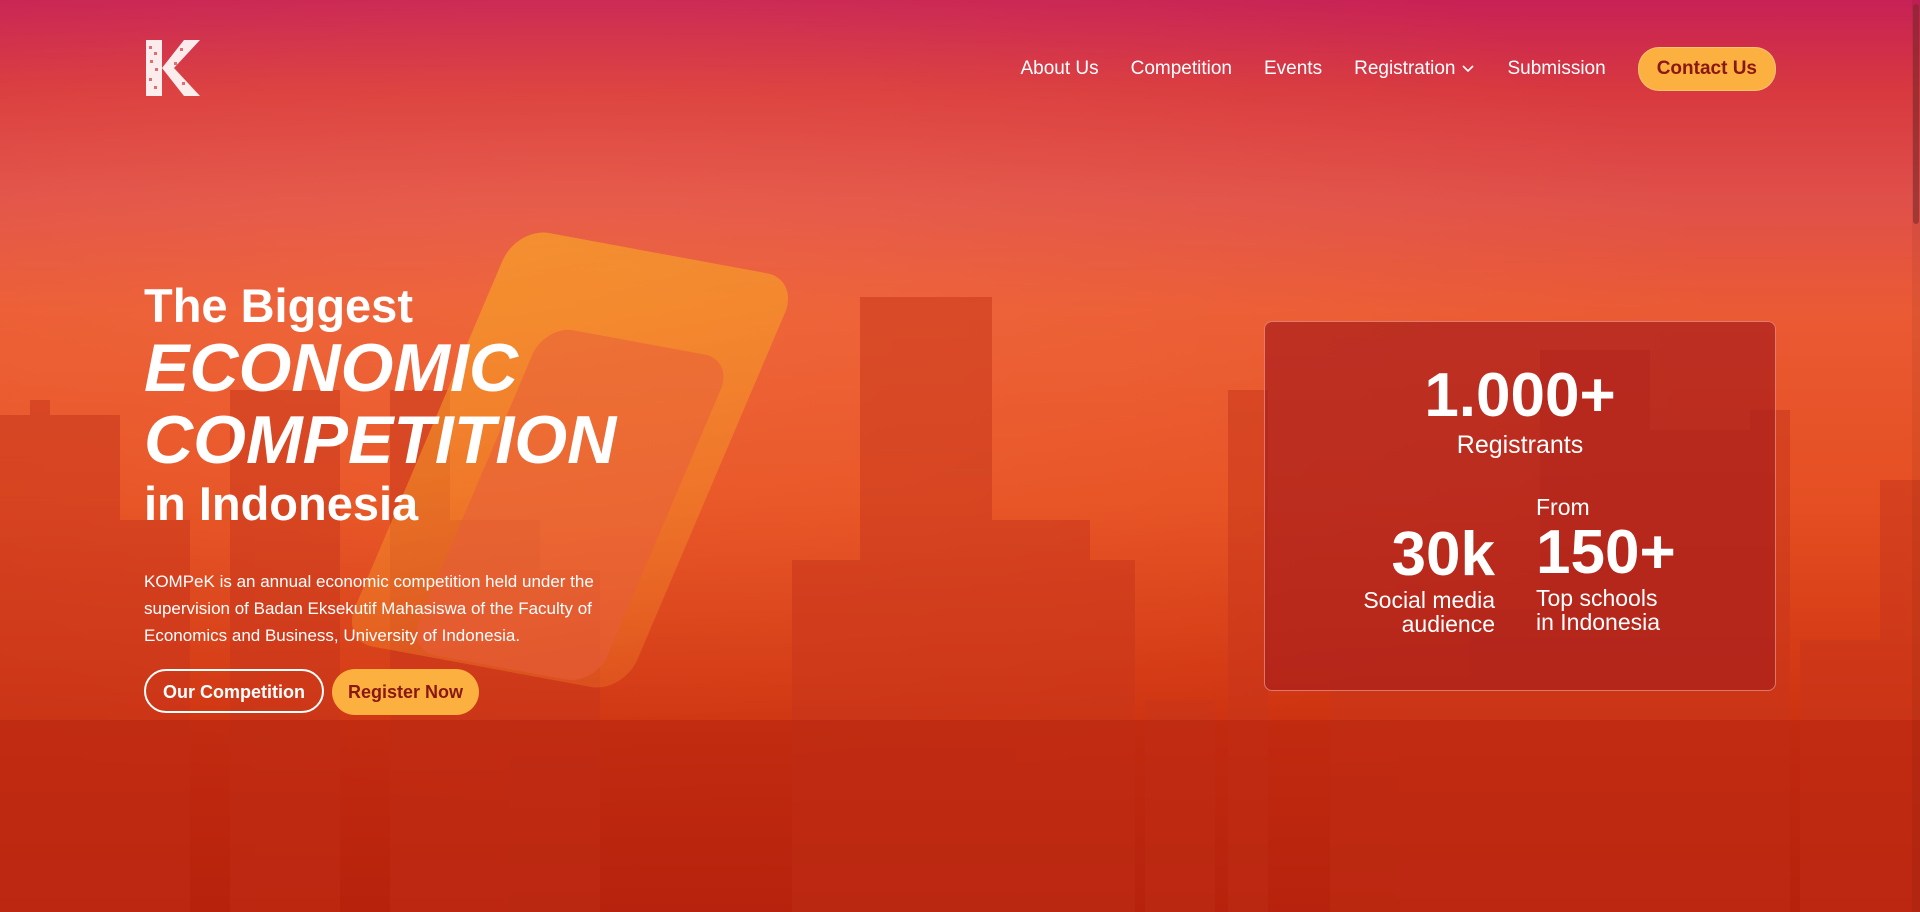 Image resolution: width=1920 pixels, height=912 pixels. I want to click on hero-title-competition: COMPETITION, so click(380, 440).